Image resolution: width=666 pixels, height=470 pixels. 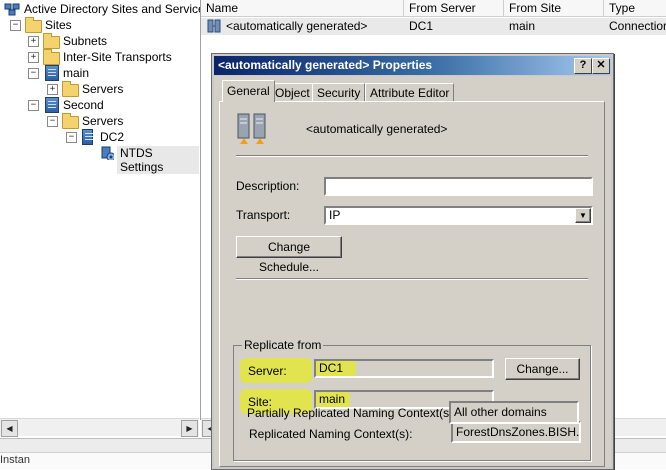 I want to click on cell-from-site: main, so click(x=522, y=26).